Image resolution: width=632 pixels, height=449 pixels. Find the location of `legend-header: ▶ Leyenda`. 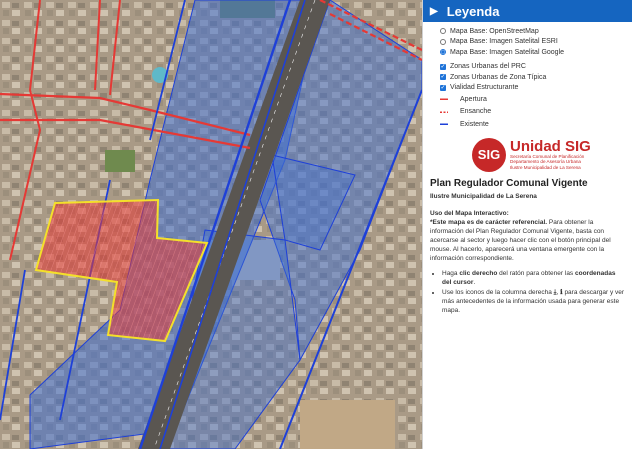

legend-header: ▶ Leyenda is located at coordinates (527, 11).